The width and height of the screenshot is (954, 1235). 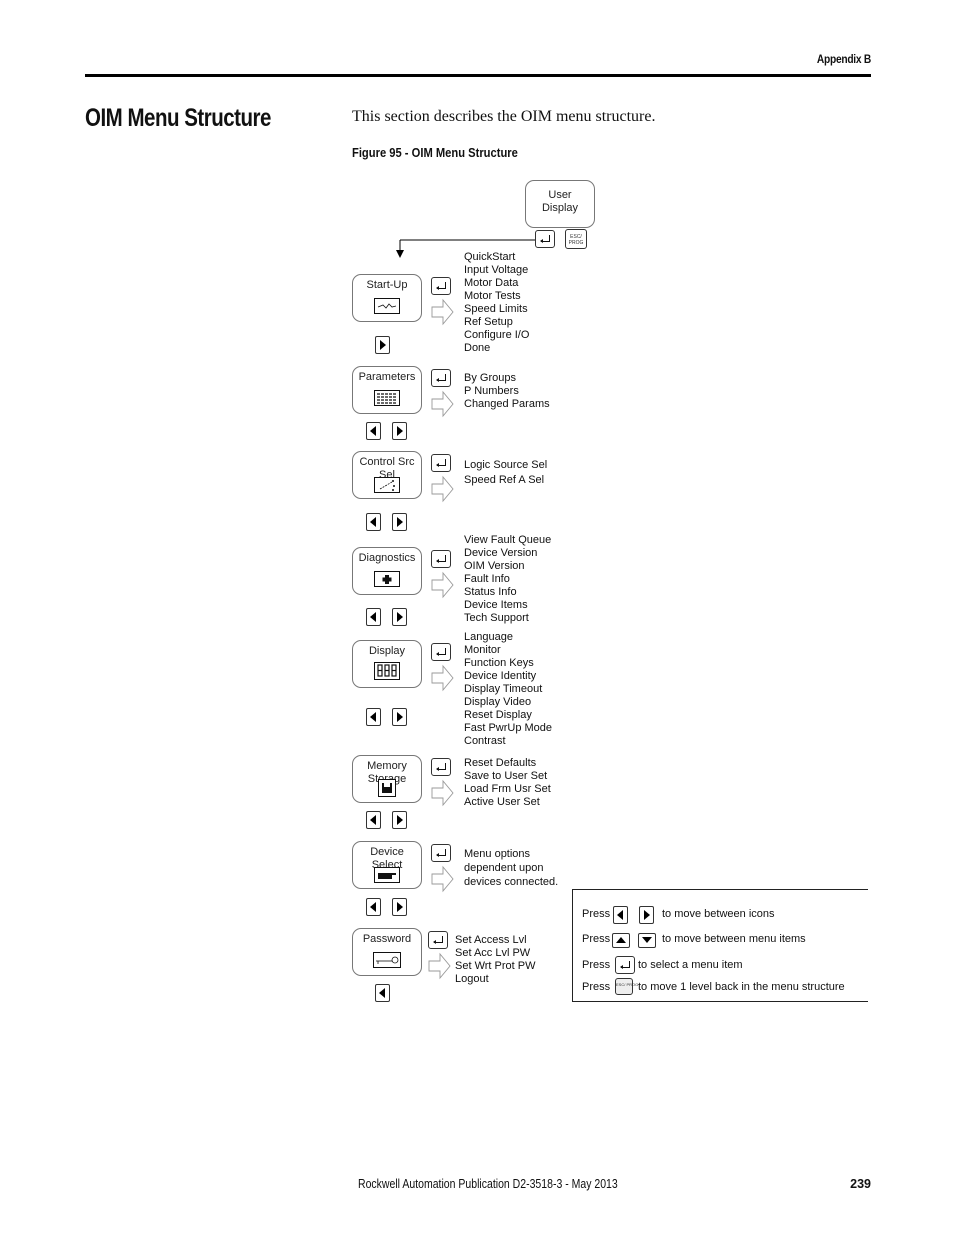 What do you see at coordinates (496, 309) in the screenshot?
I see `menu-item: Speed Limits` at bounding box center [496, 309].